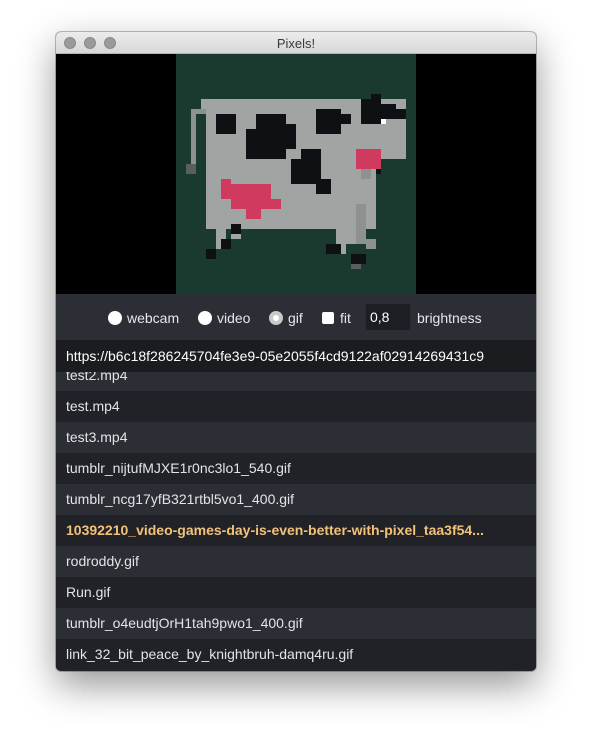 The height and width of the screenshot is (752, 592). What do you see at coordinates (296, 356) in the screenshot?
I see `url-input` at bounding box center [296, 356].